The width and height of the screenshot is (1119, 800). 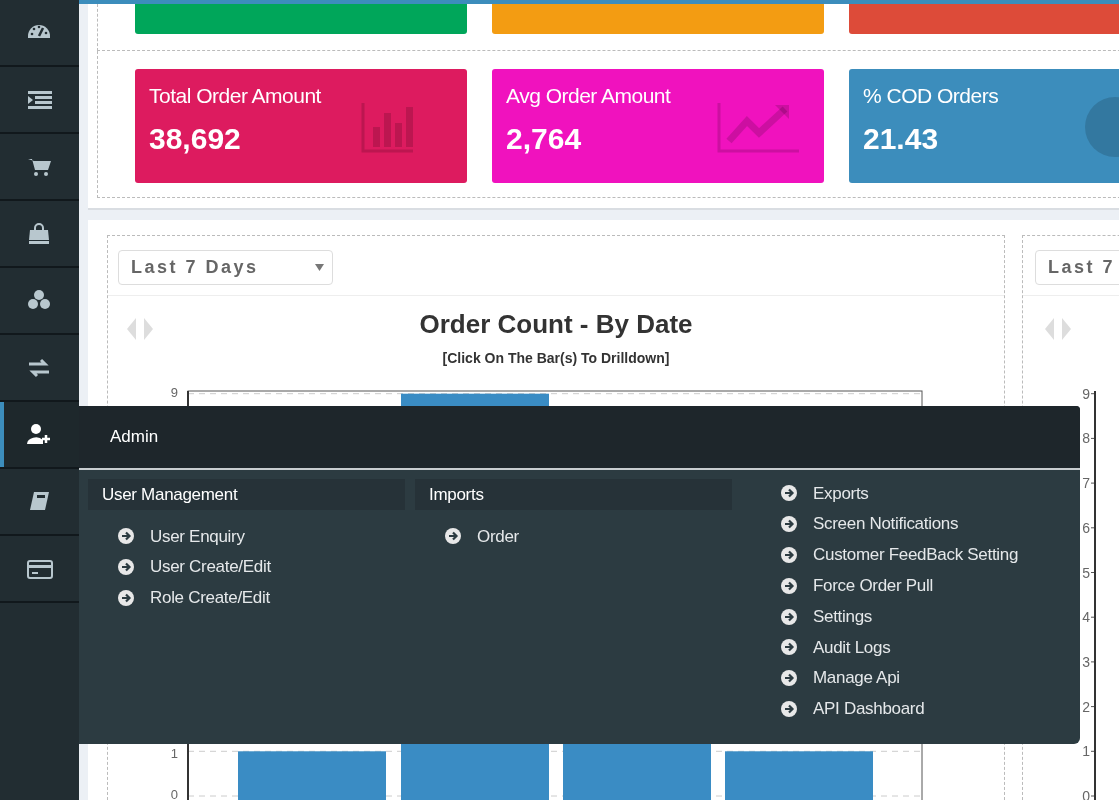 What do you see at coordinates (1102, 127) in the screenshot?
I see `pie-chart-icon` at bounding box center [1102, 127].